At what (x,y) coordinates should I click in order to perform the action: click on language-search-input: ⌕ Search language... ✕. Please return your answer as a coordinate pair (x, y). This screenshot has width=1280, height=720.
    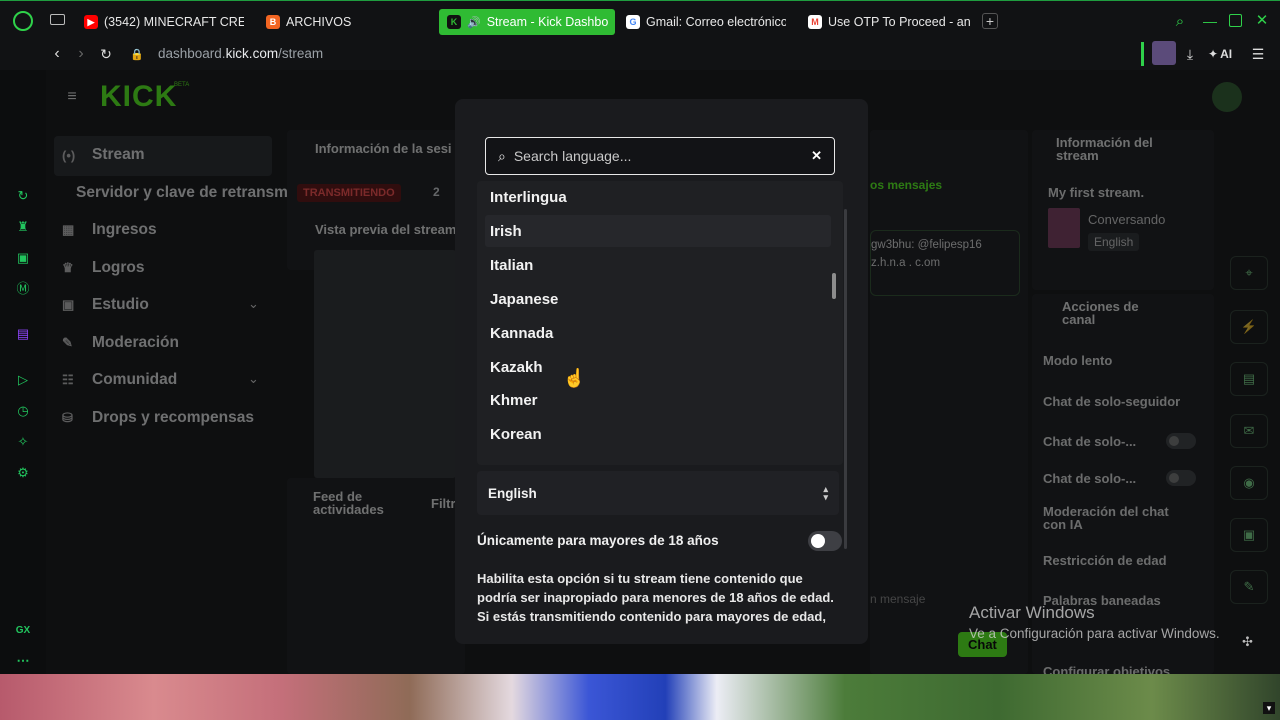
    Looking at the image, I should click on (660, 156).